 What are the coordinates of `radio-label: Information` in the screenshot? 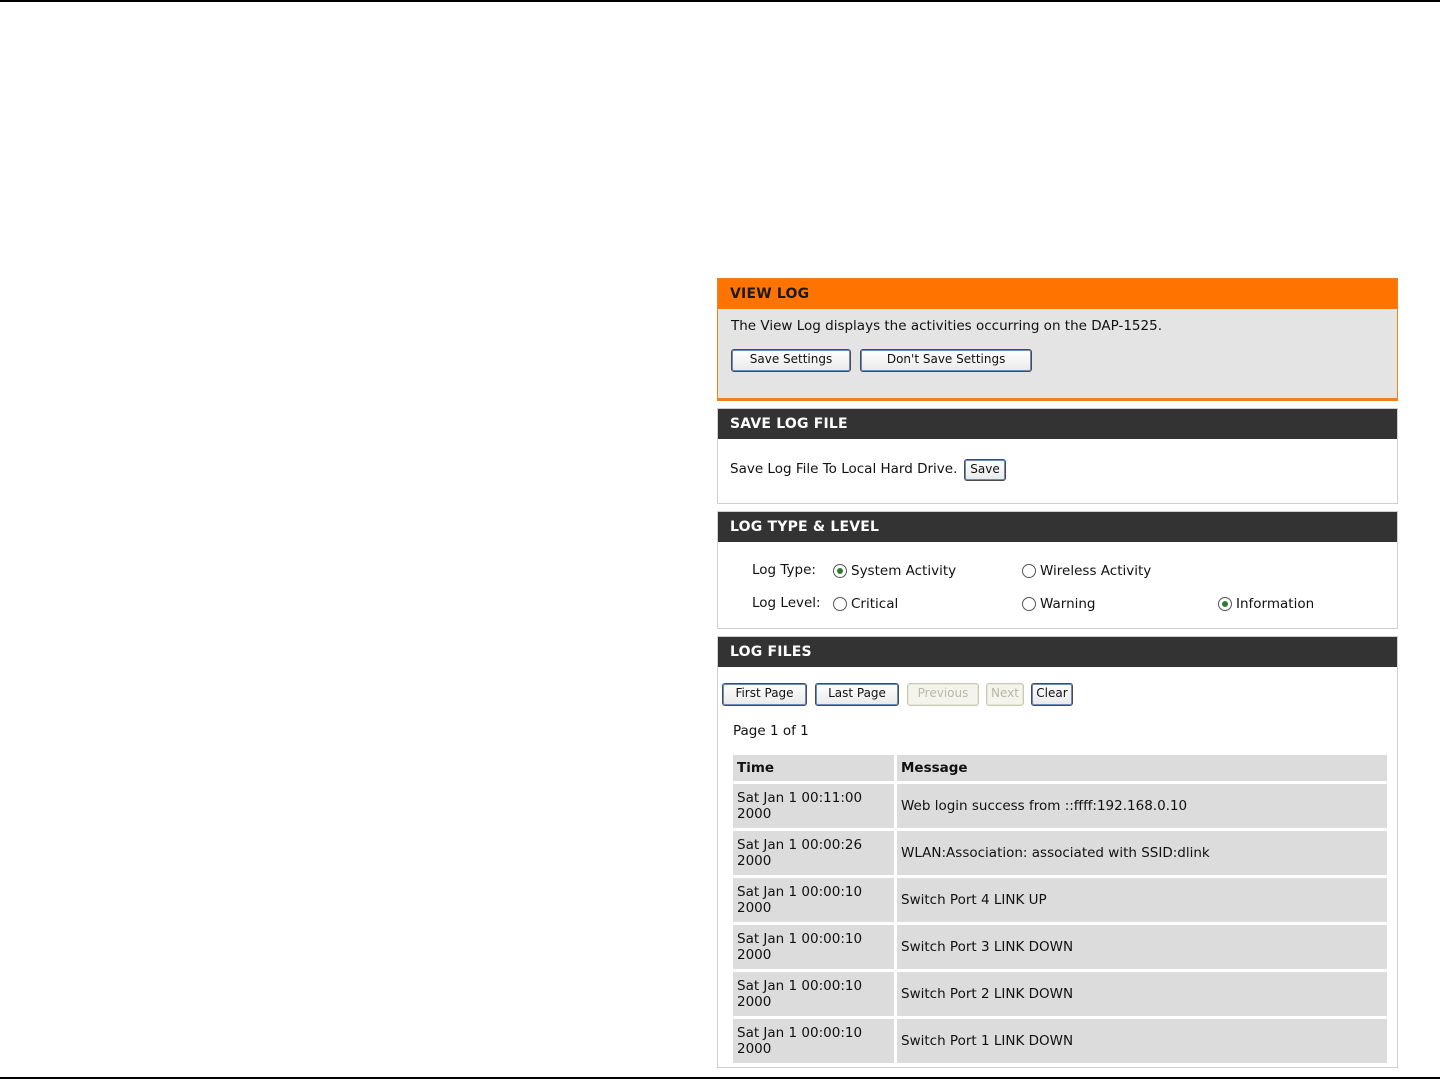 It's located at (1275, 604).